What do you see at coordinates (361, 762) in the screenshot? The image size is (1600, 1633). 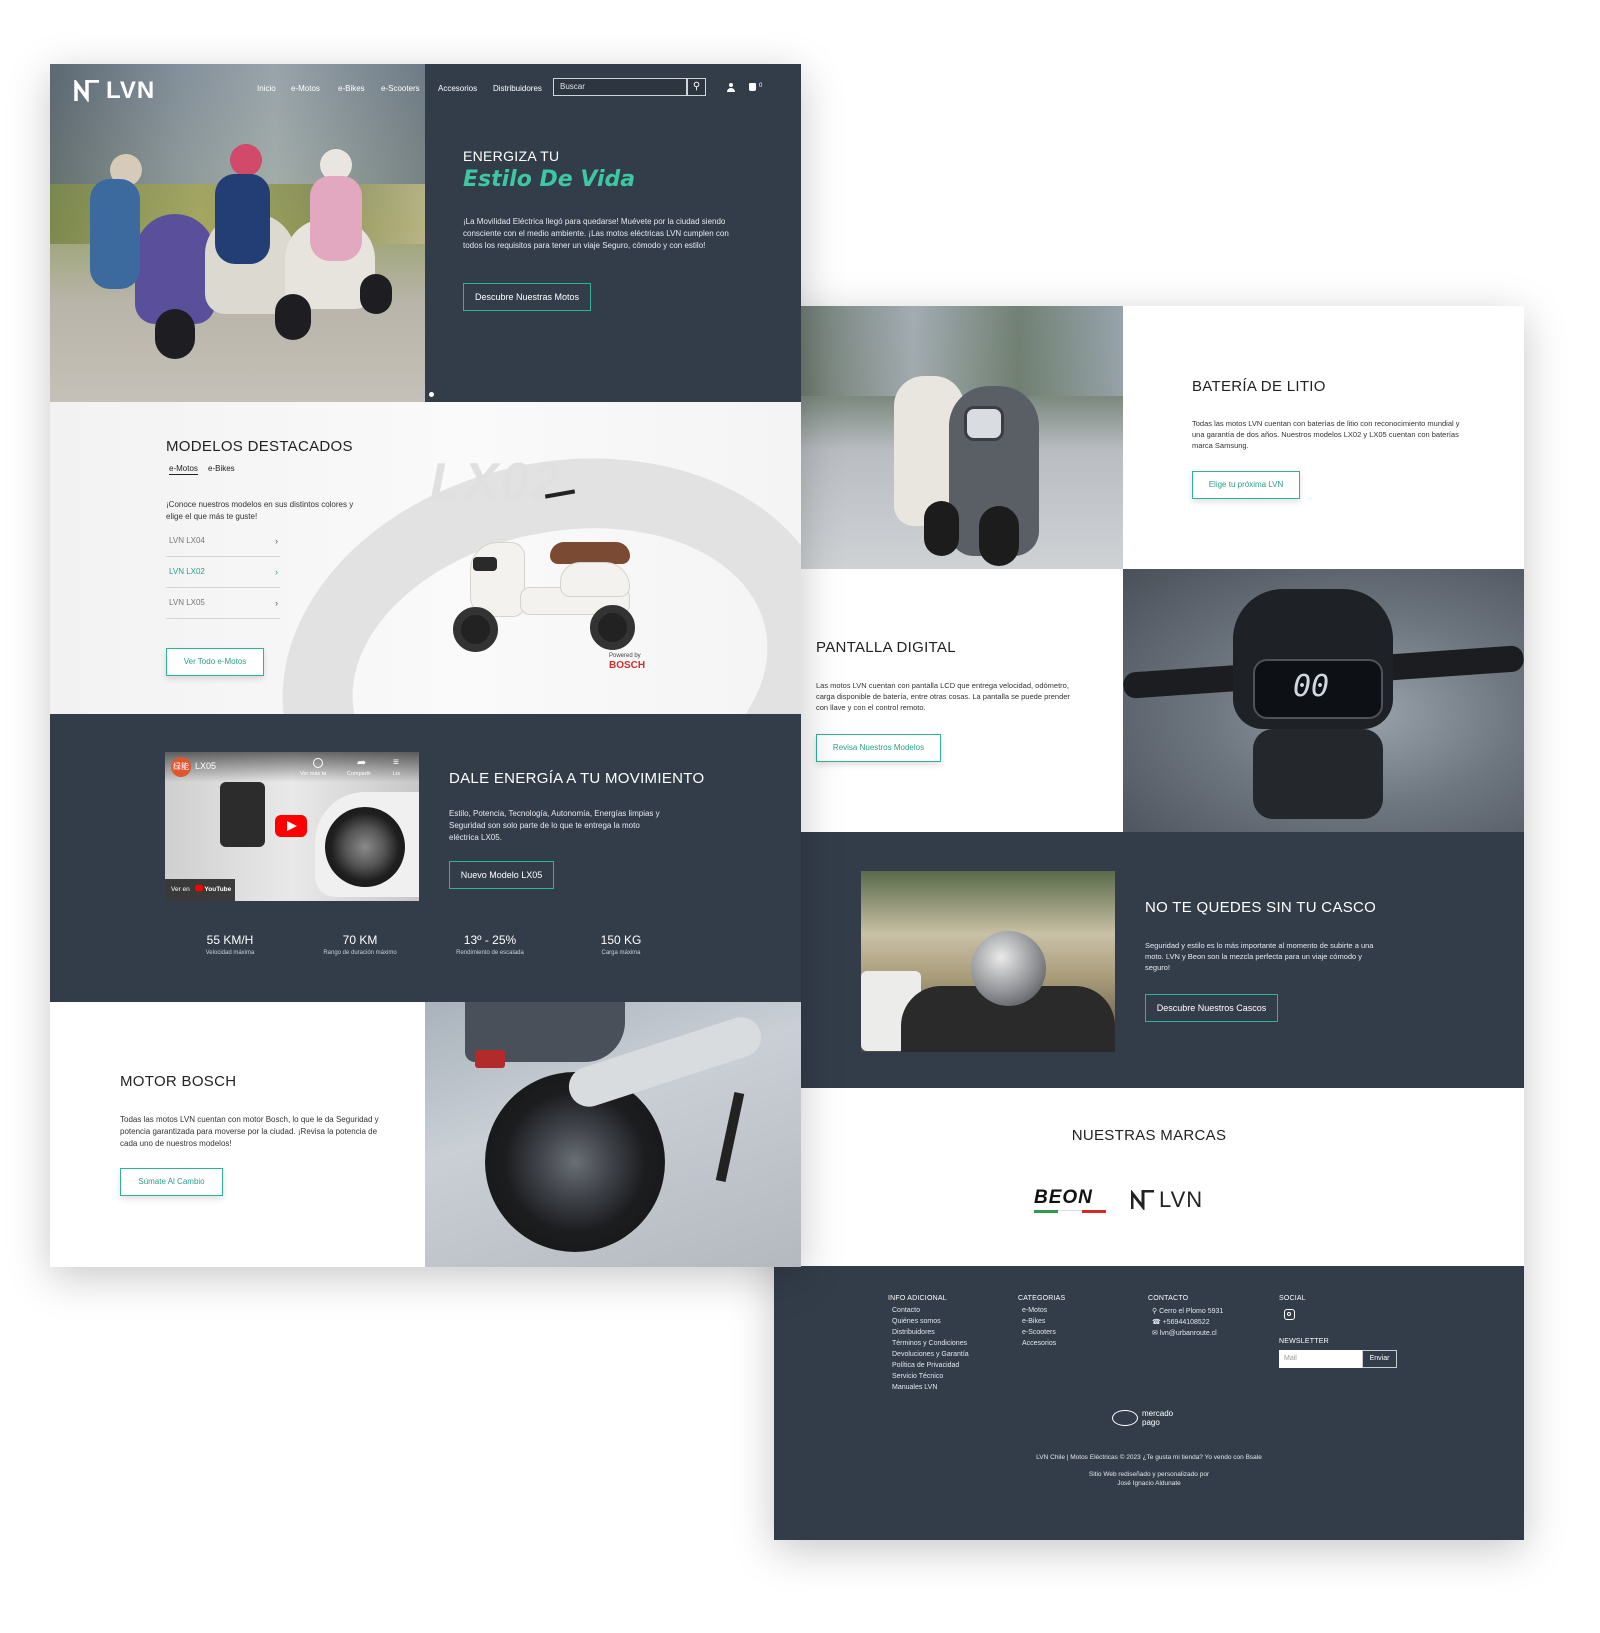 I see `share-icon: ➦` at bounding box center [361, 762].